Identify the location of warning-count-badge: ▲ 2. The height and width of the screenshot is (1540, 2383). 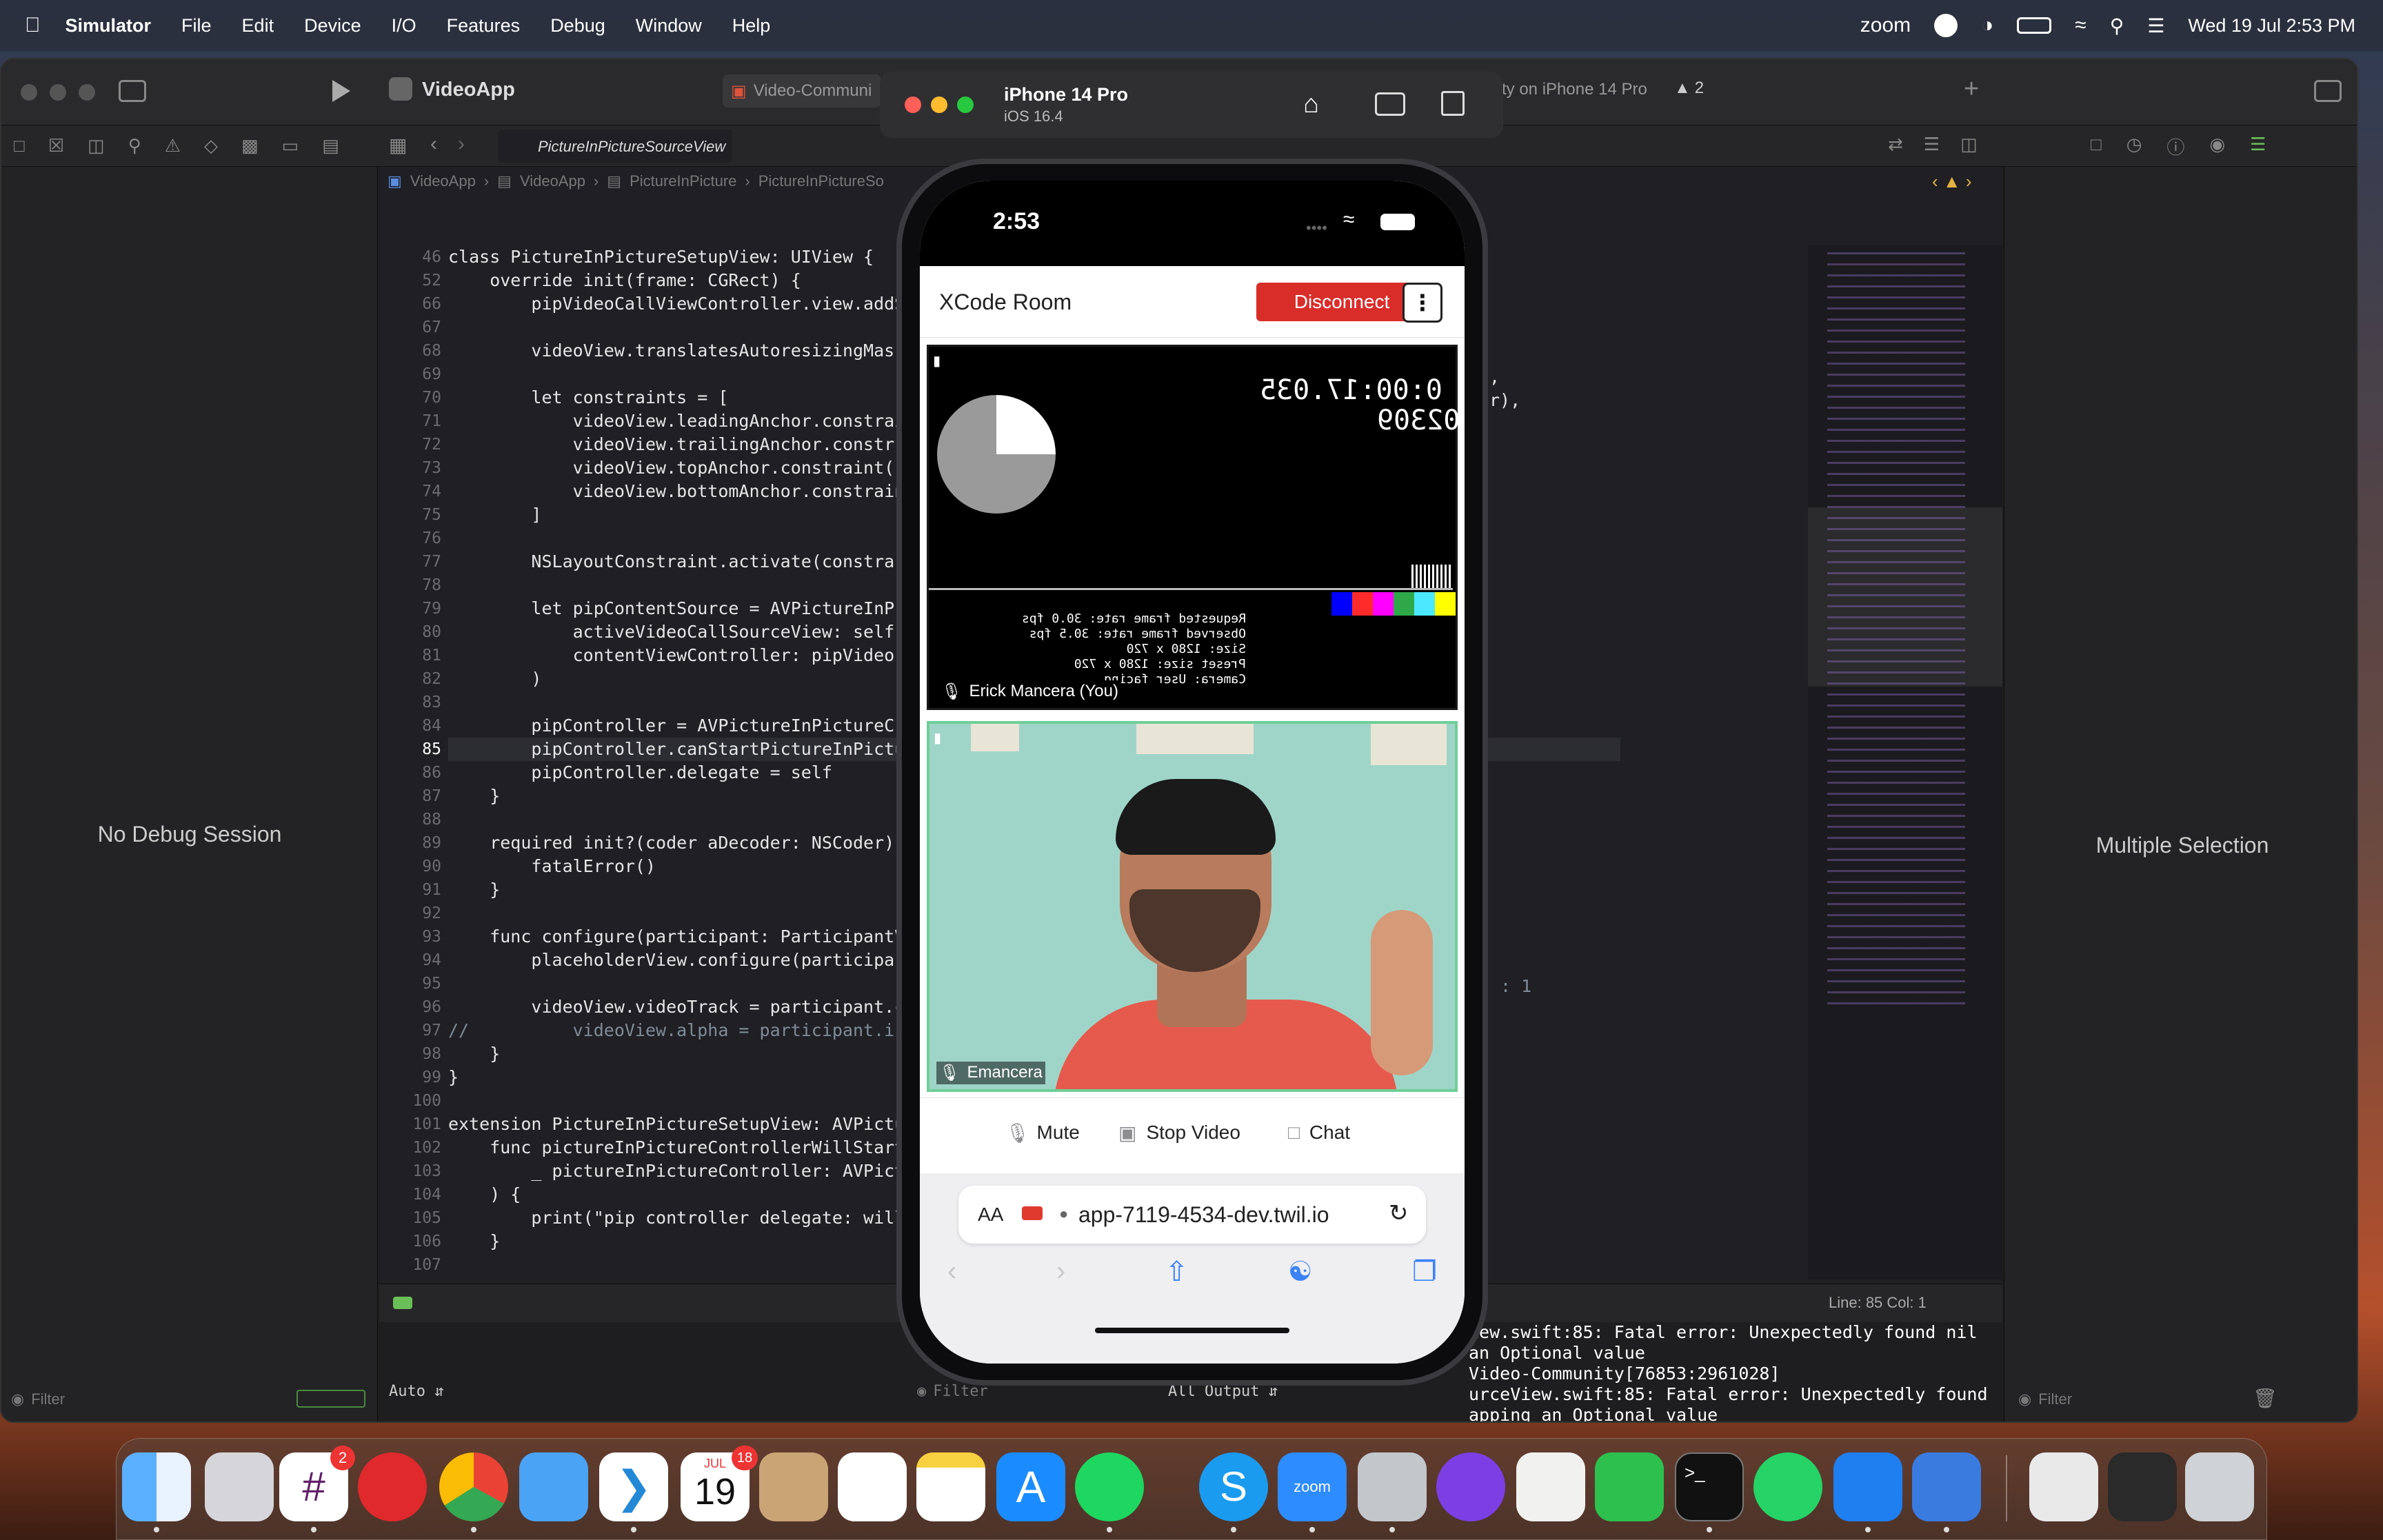
(1689, 88).